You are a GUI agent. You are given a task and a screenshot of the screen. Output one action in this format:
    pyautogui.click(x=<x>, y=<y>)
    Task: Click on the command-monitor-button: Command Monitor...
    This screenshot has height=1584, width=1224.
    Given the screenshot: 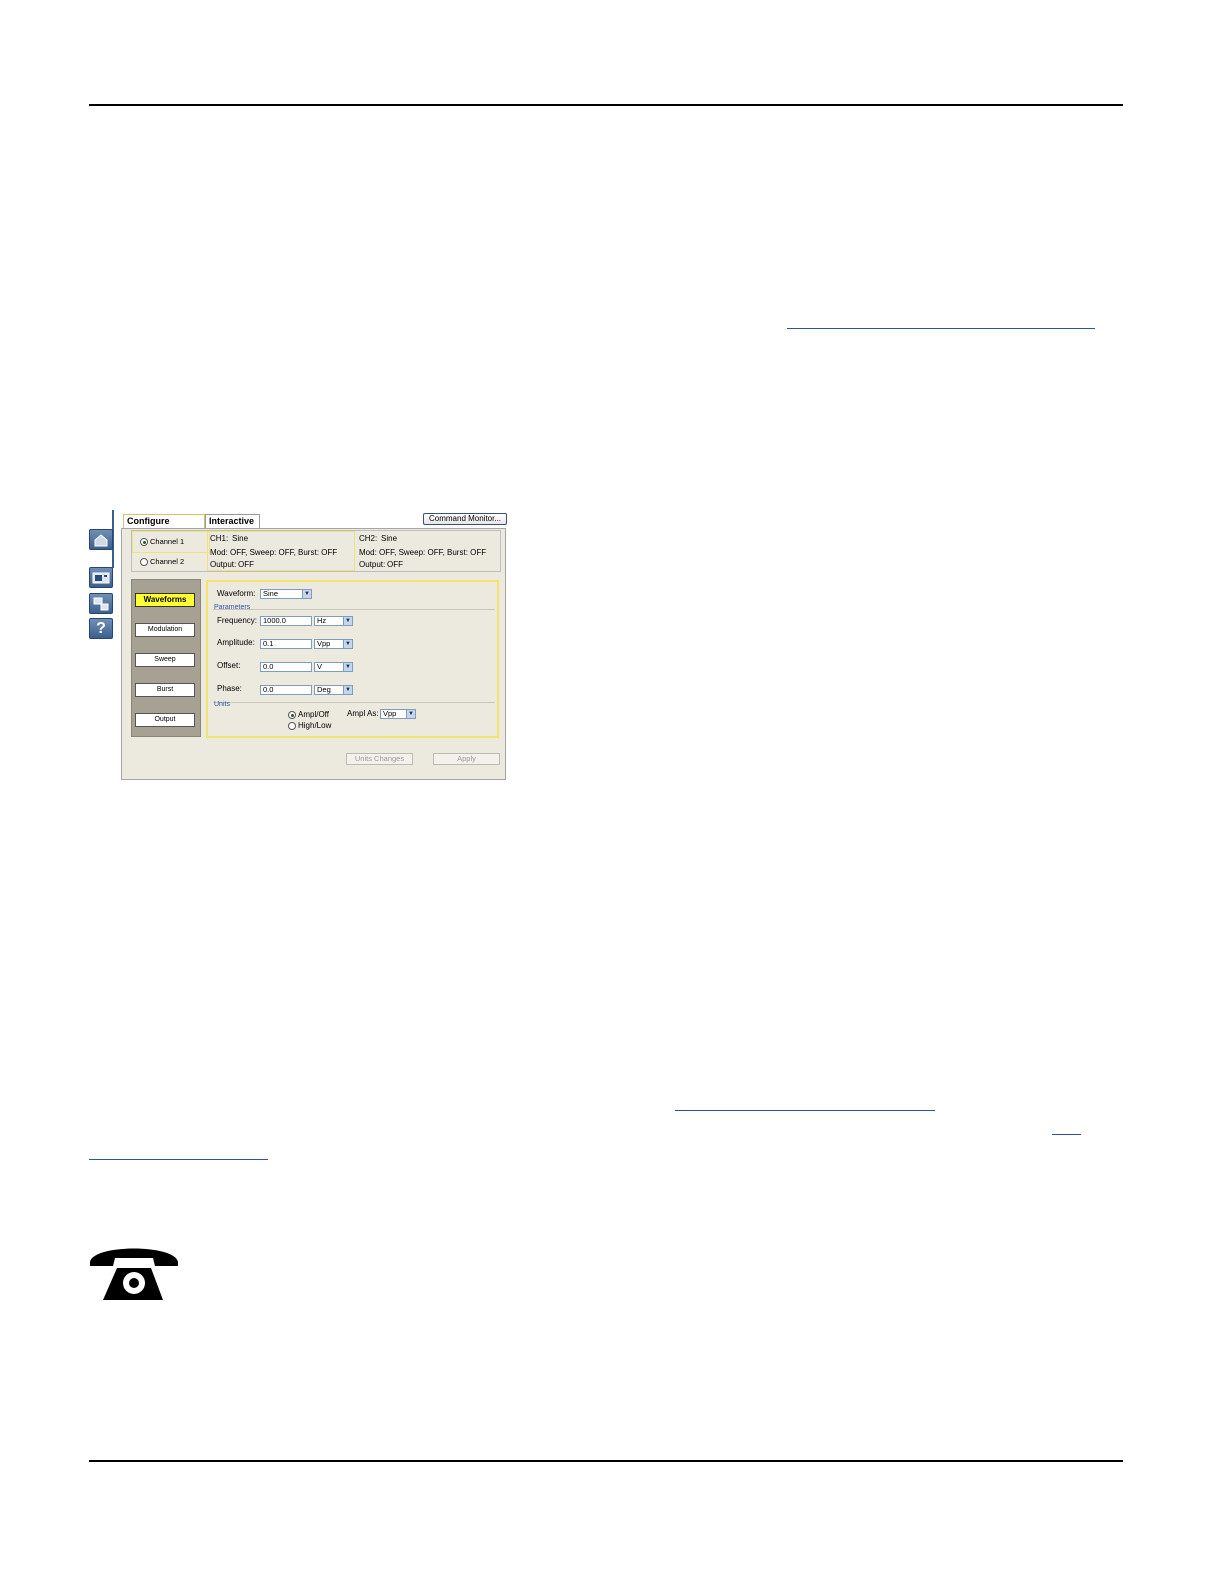 What is the action you would take?
    pyautogui.click(x=465, y=519)
    